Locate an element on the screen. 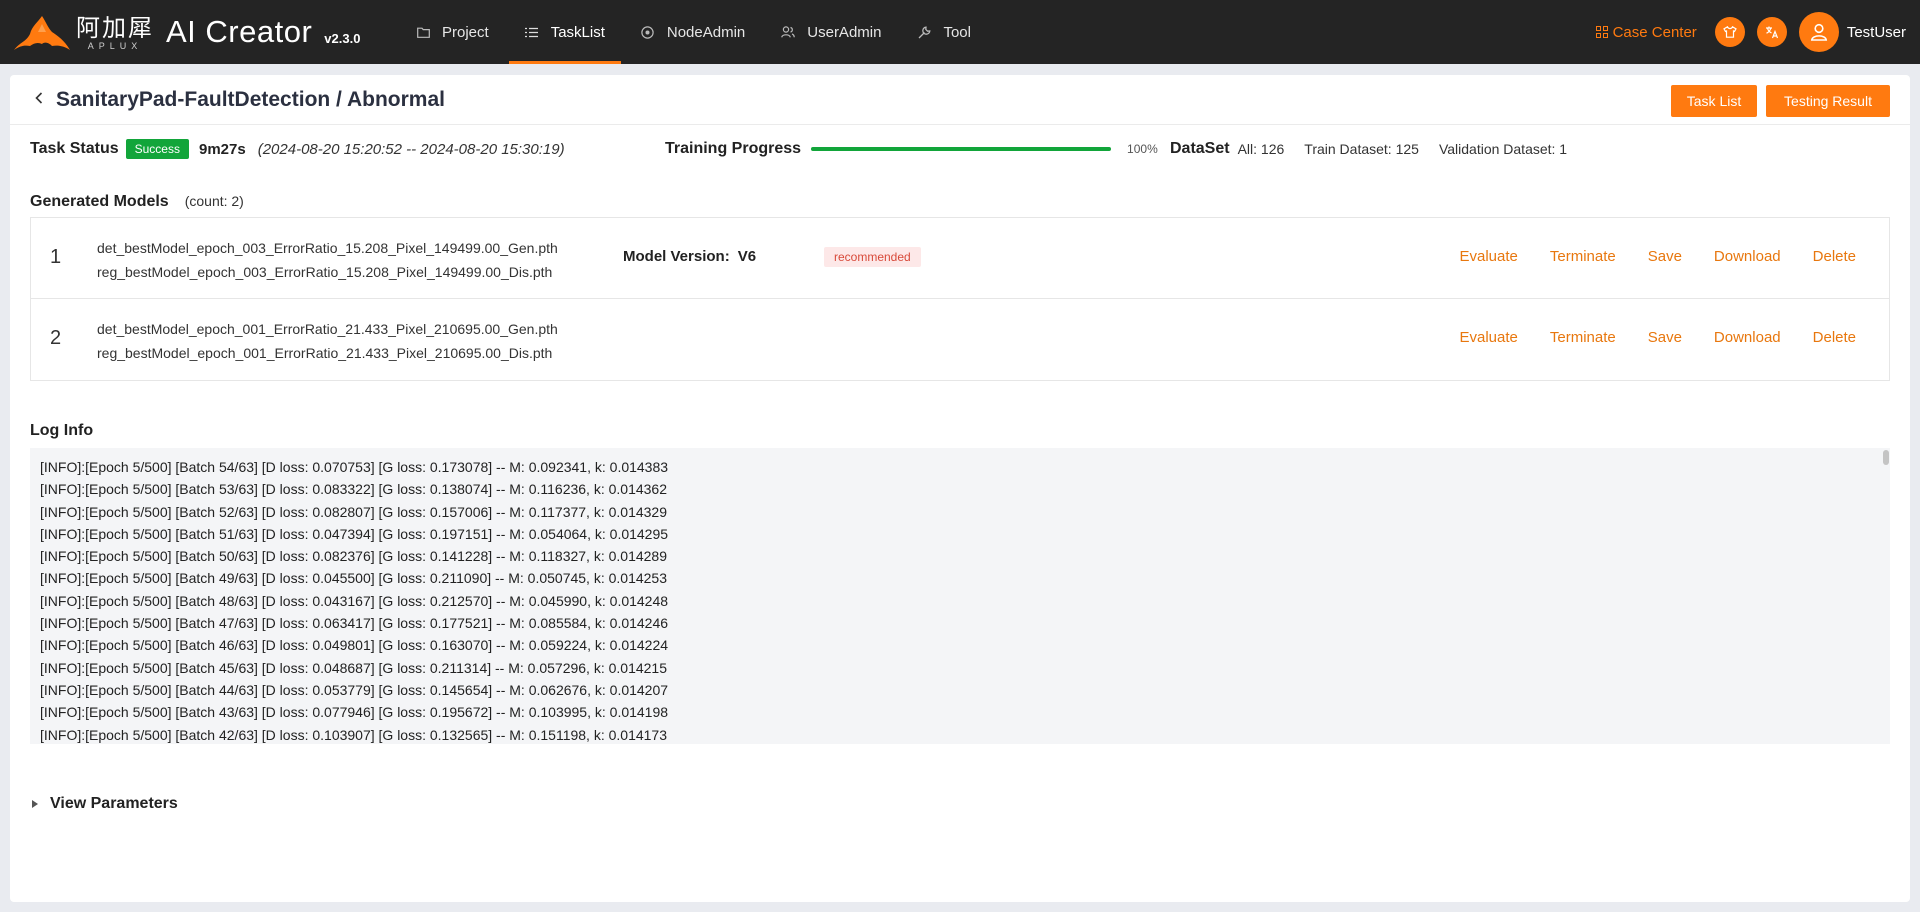  log-scrollbar is located at coordinates (1886, 596).